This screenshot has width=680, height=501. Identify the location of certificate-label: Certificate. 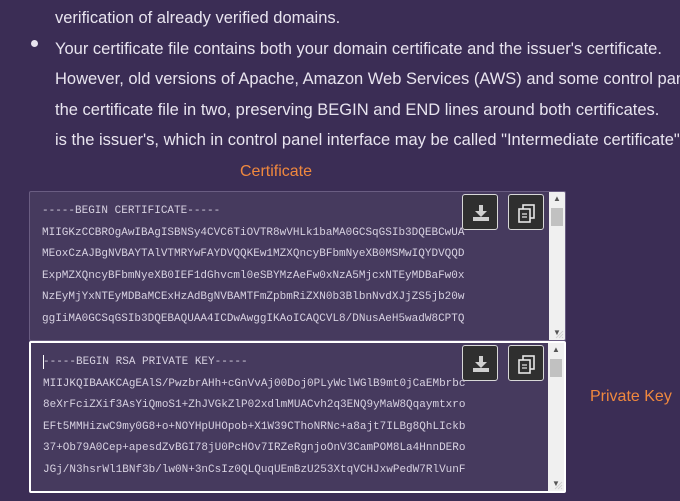
(276, 171).